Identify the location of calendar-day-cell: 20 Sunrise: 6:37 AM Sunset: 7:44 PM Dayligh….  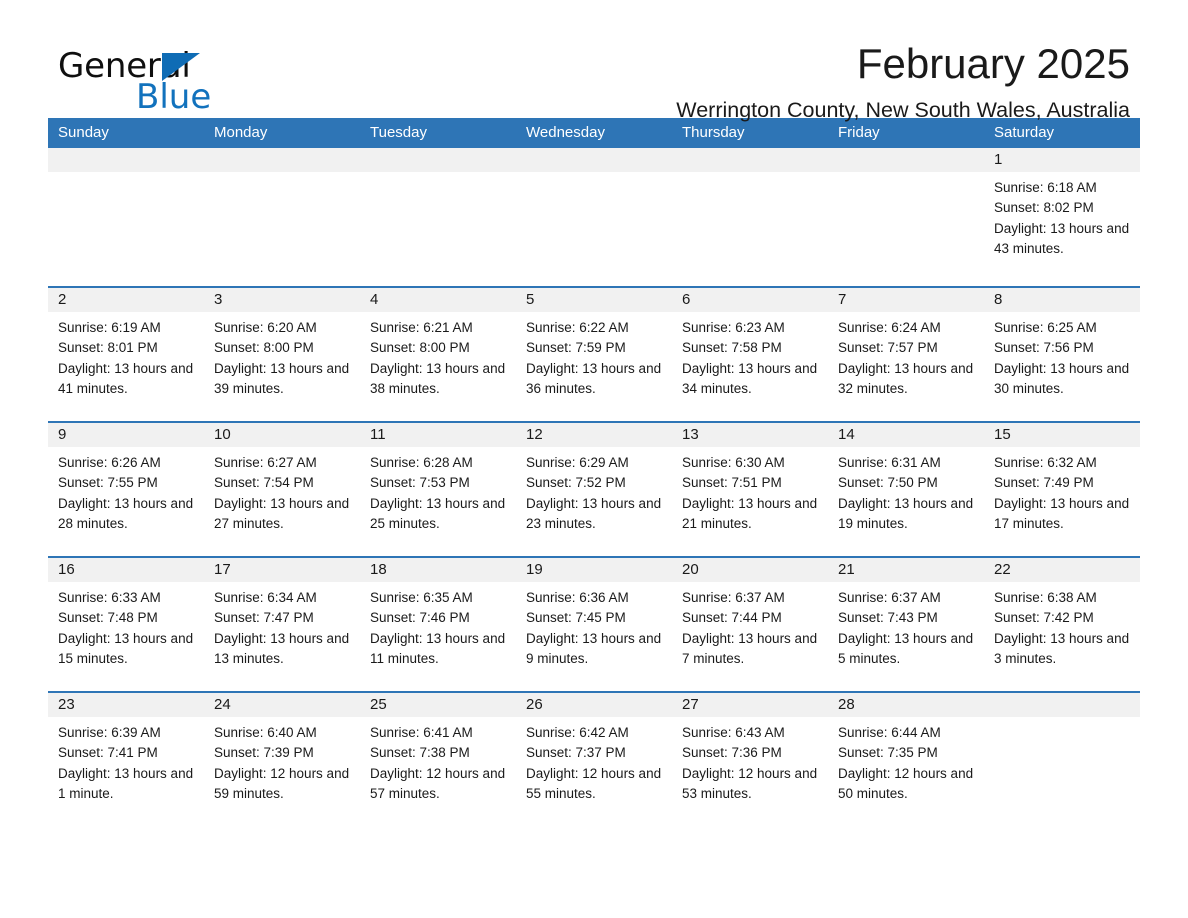
(750, 624).